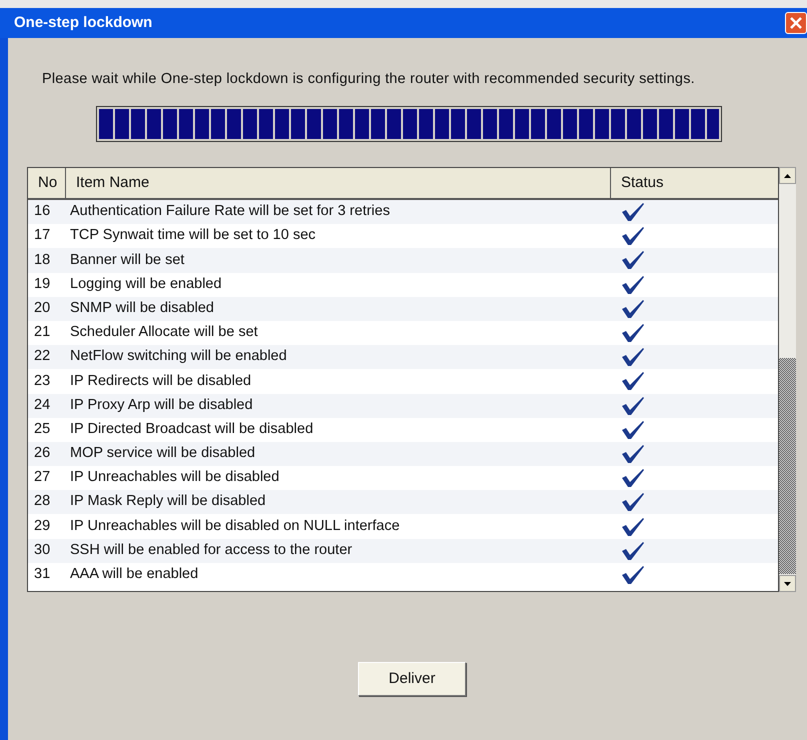 Image resolution: width=807 pixels, height=740 pixels. Describe the element at coordinates (42, 526) in the screenshot. I see `table-cell-text: 29` at that location.